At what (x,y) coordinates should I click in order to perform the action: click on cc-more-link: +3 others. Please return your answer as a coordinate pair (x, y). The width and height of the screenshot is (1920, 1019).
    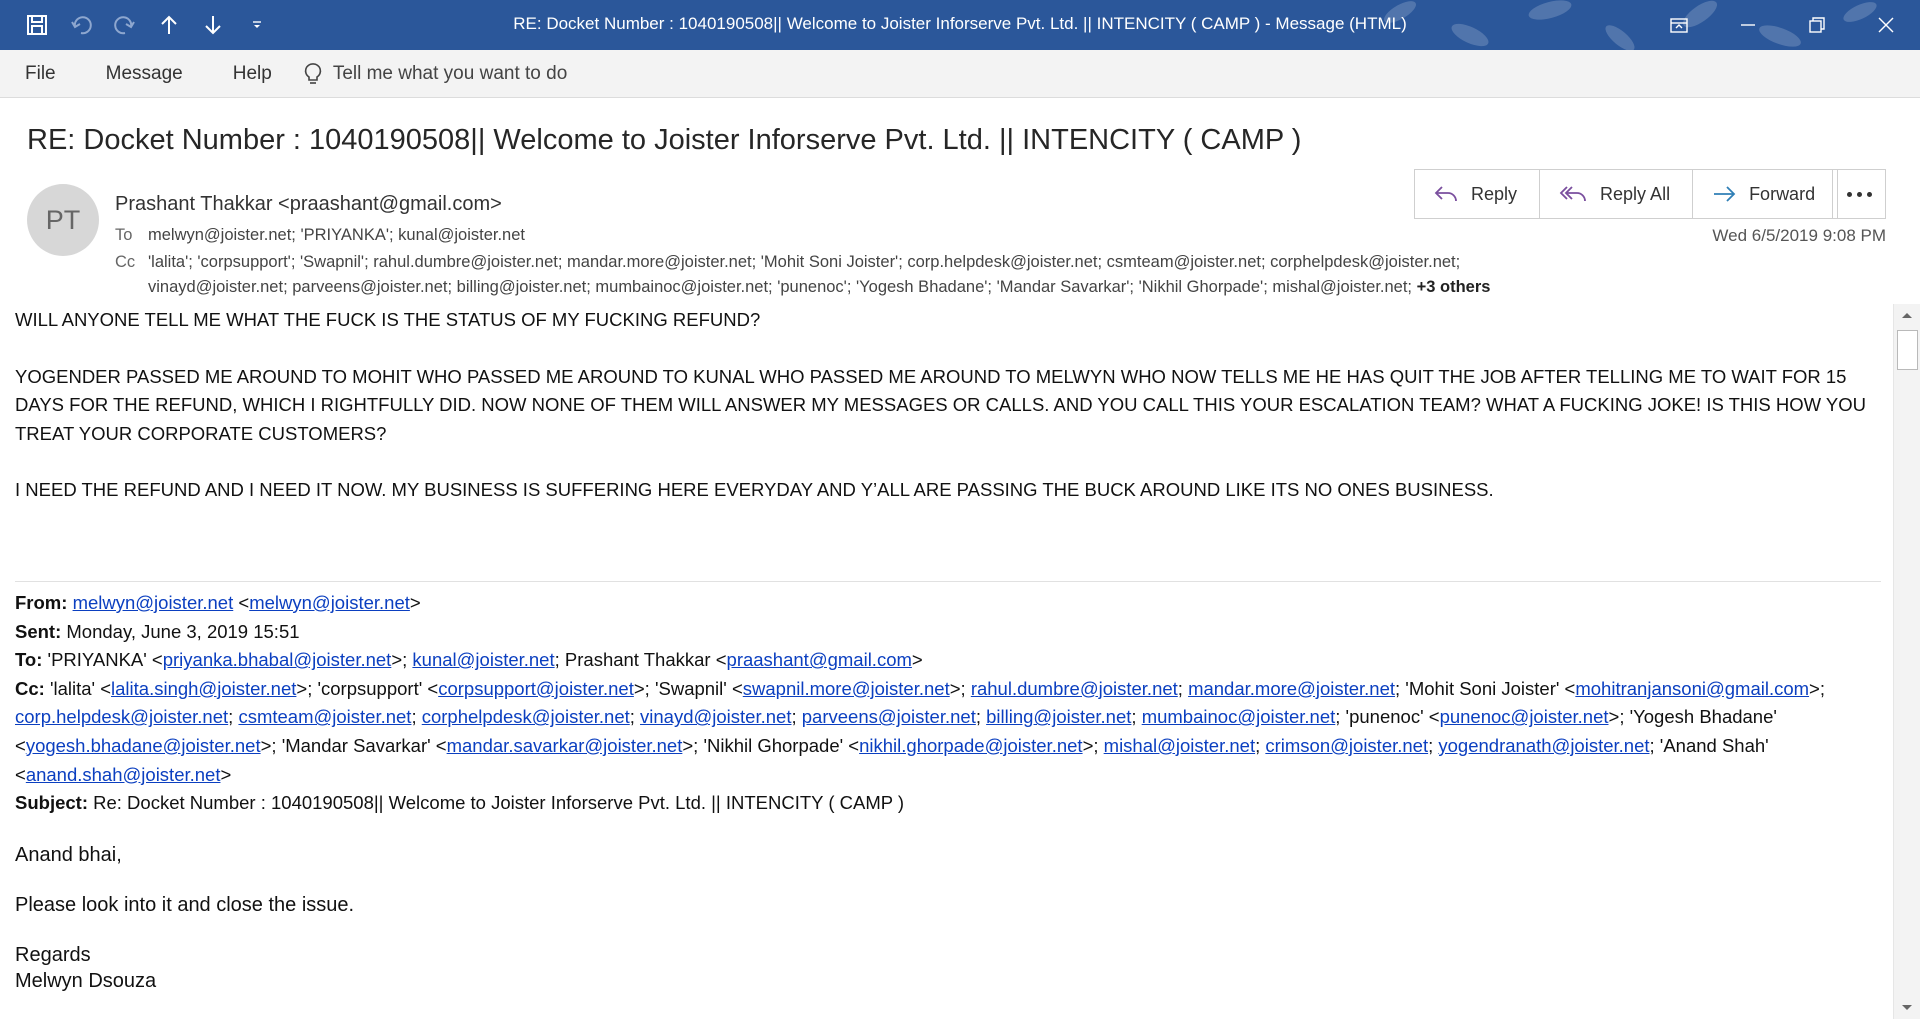
    Looking at the image, I should click on (1454, 287).